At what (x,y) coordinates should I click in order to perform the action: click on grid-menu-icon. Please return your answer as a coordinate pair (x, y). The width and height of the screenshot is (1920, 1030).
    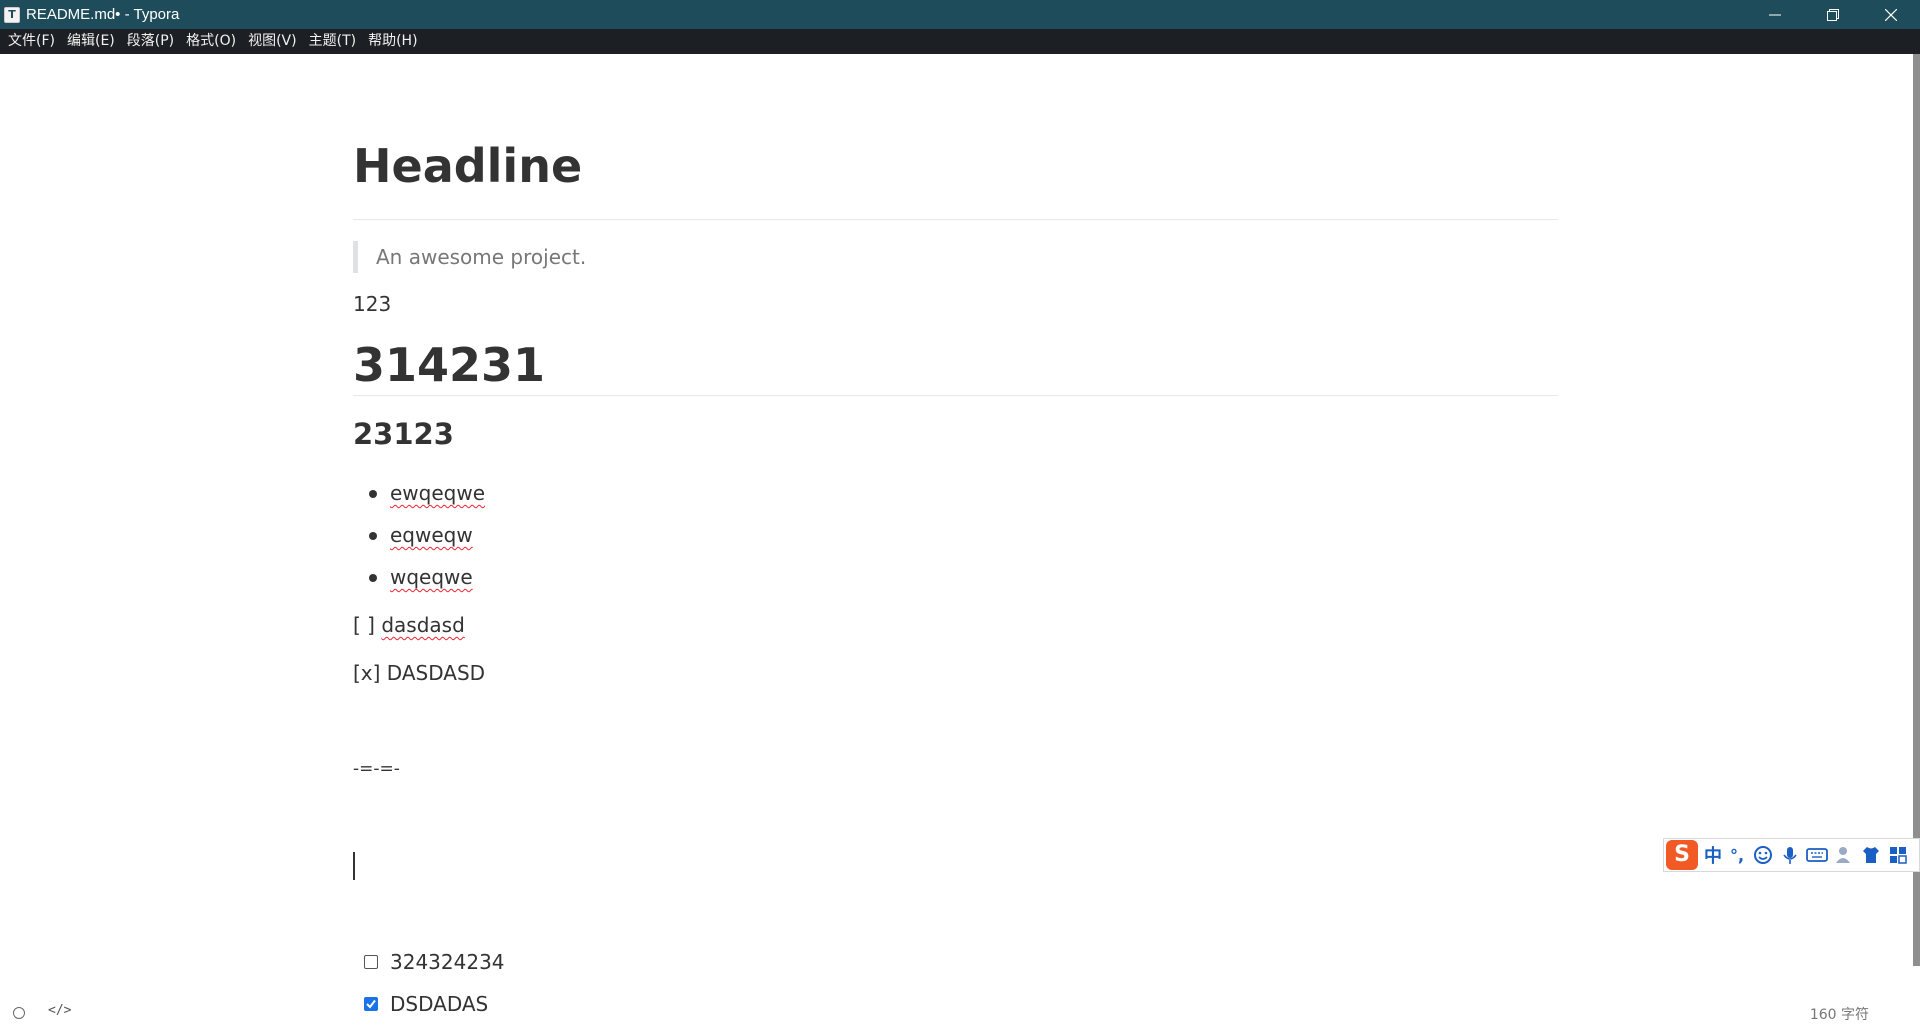
    Looking at the image, I should click on (1898, 855).